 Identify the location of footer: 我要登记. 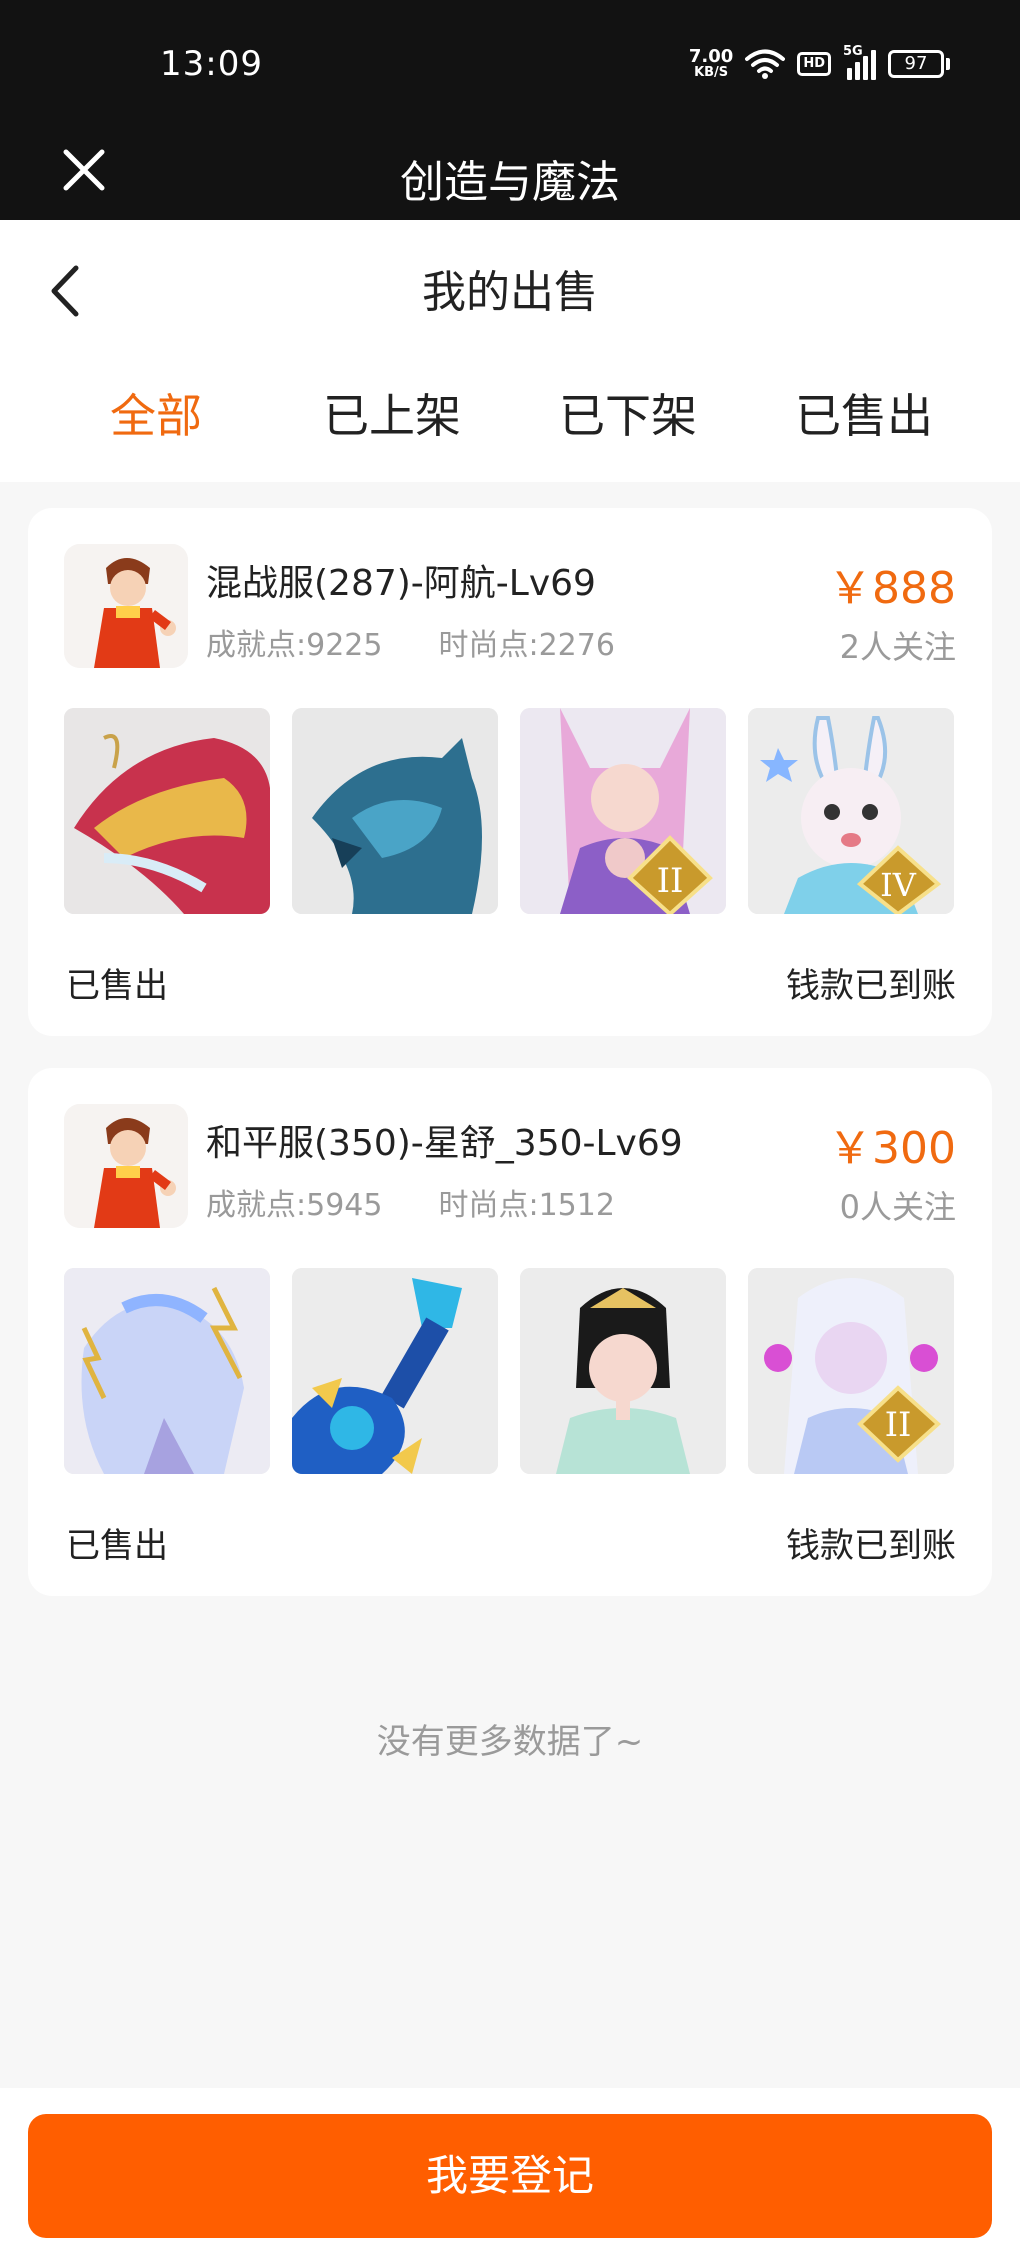
(510, 2177).